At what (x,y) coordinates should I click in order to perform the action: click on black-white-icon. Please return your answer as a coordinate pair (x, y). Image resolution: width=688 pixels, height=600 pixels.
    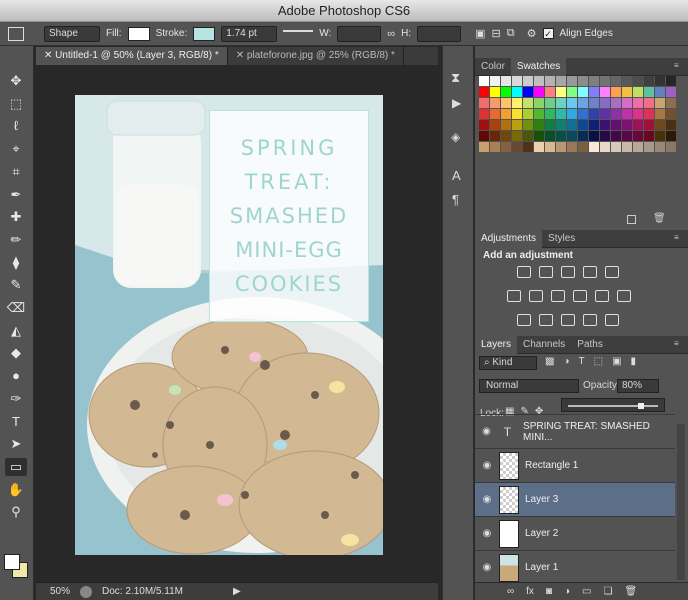
    Looking at the image, I should click on (558, 296).